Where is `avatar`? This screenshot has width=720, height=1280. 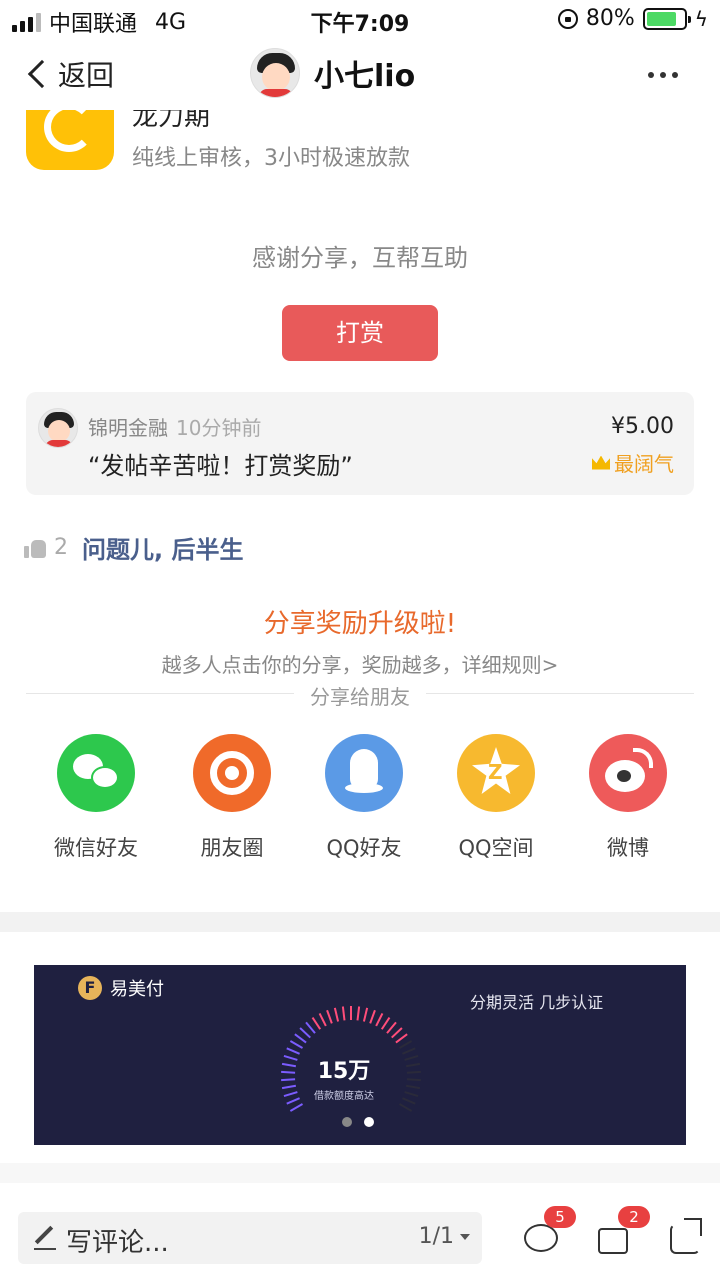
avatar is located at coordinates (275, 73).